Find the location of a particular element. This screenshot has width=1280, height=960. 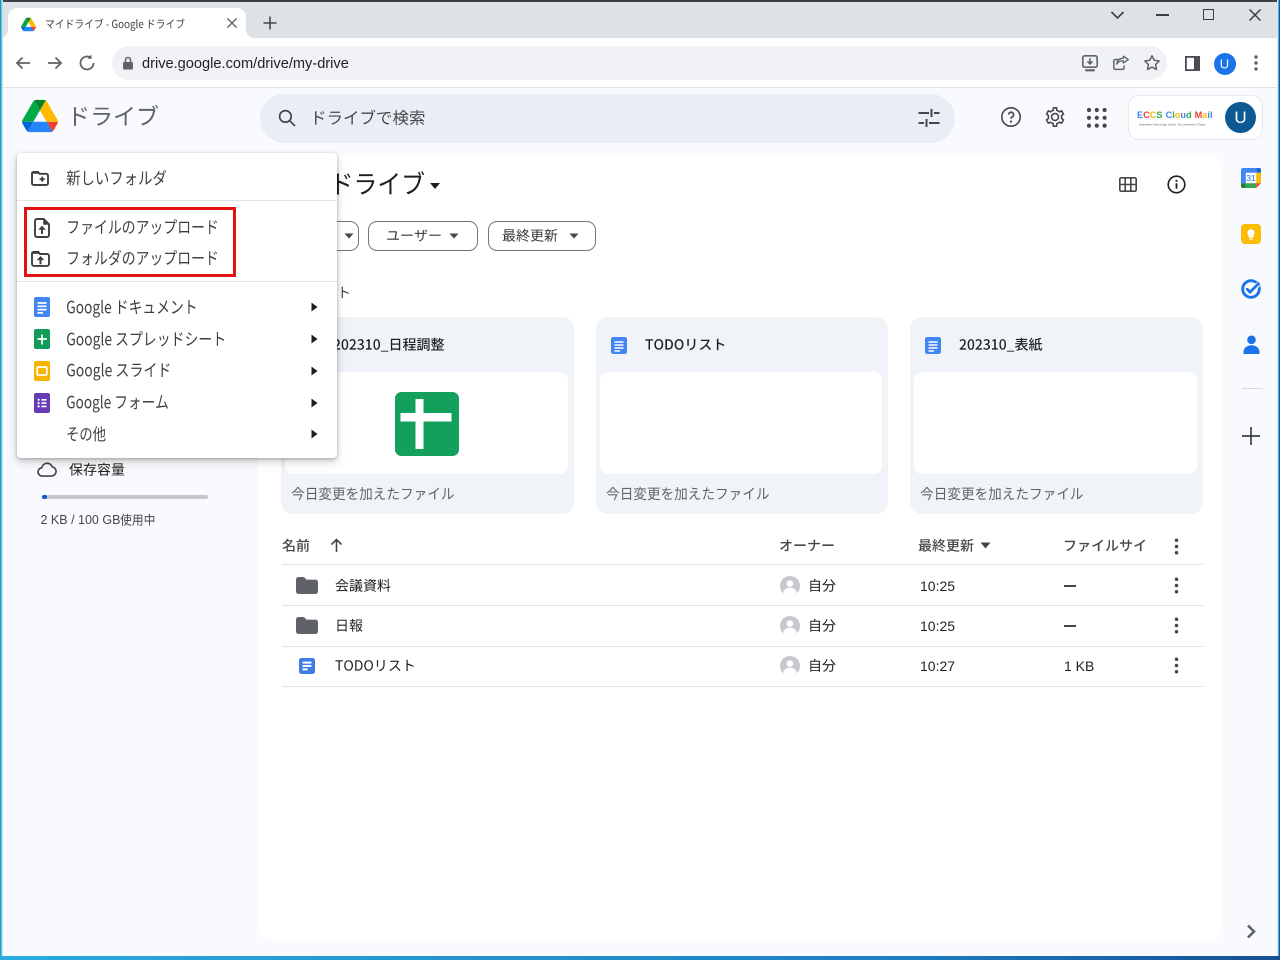

svg-text: 31 is located at coordinates (1251, 178).